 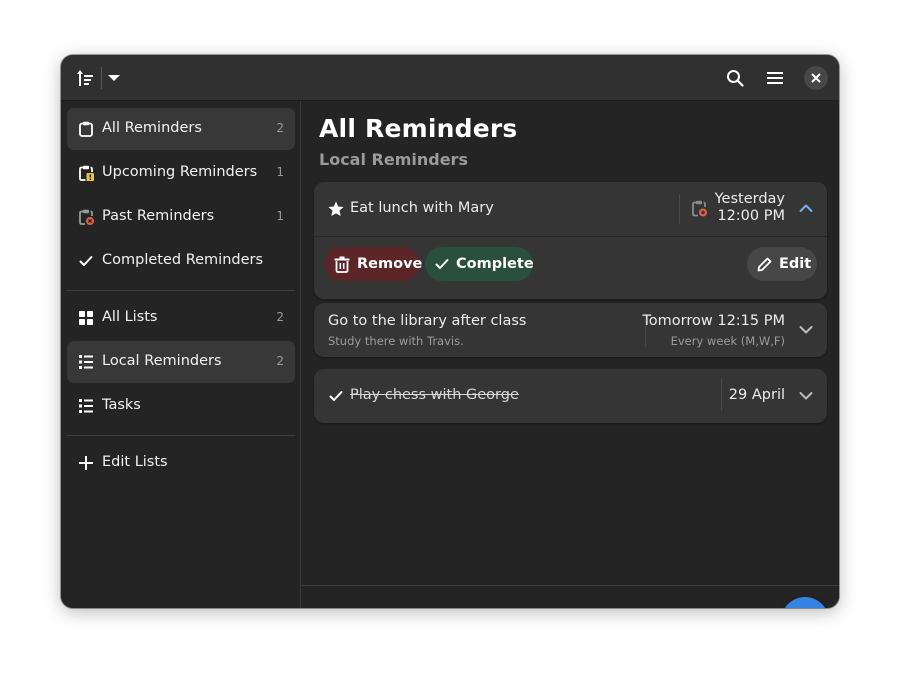 I want to click on sidebar-item-tasks: Tasks, so click(x=181, y=406).